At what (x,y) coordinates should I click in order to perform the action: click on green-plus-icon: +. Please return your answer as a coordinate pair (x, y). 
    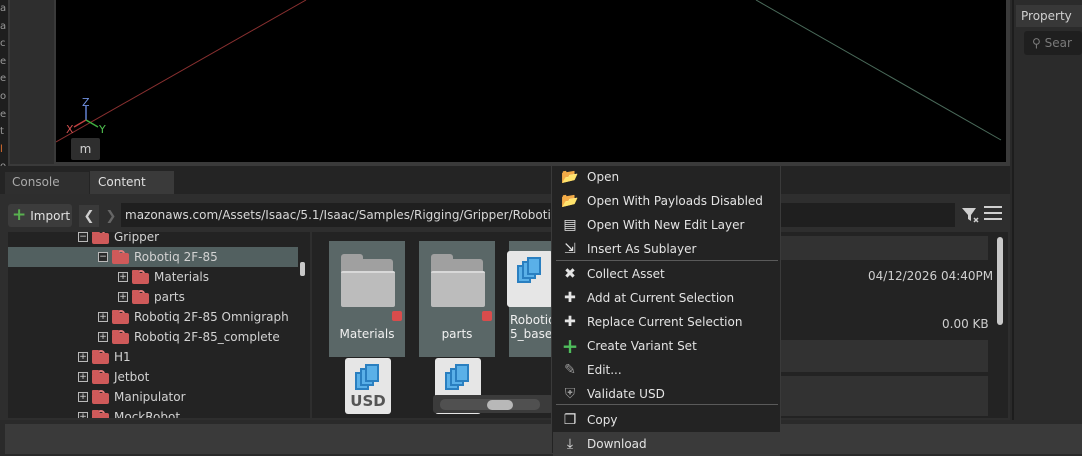
    Looking at the image, I should click on (570, 346).